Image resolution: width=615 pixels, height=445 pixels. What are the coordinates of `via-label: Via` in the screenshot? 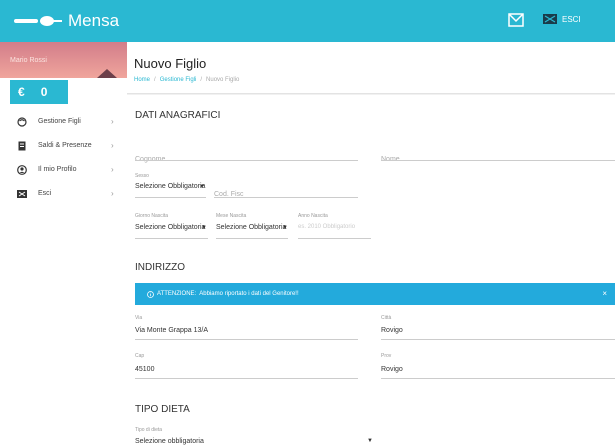 It's located at (139, 318).